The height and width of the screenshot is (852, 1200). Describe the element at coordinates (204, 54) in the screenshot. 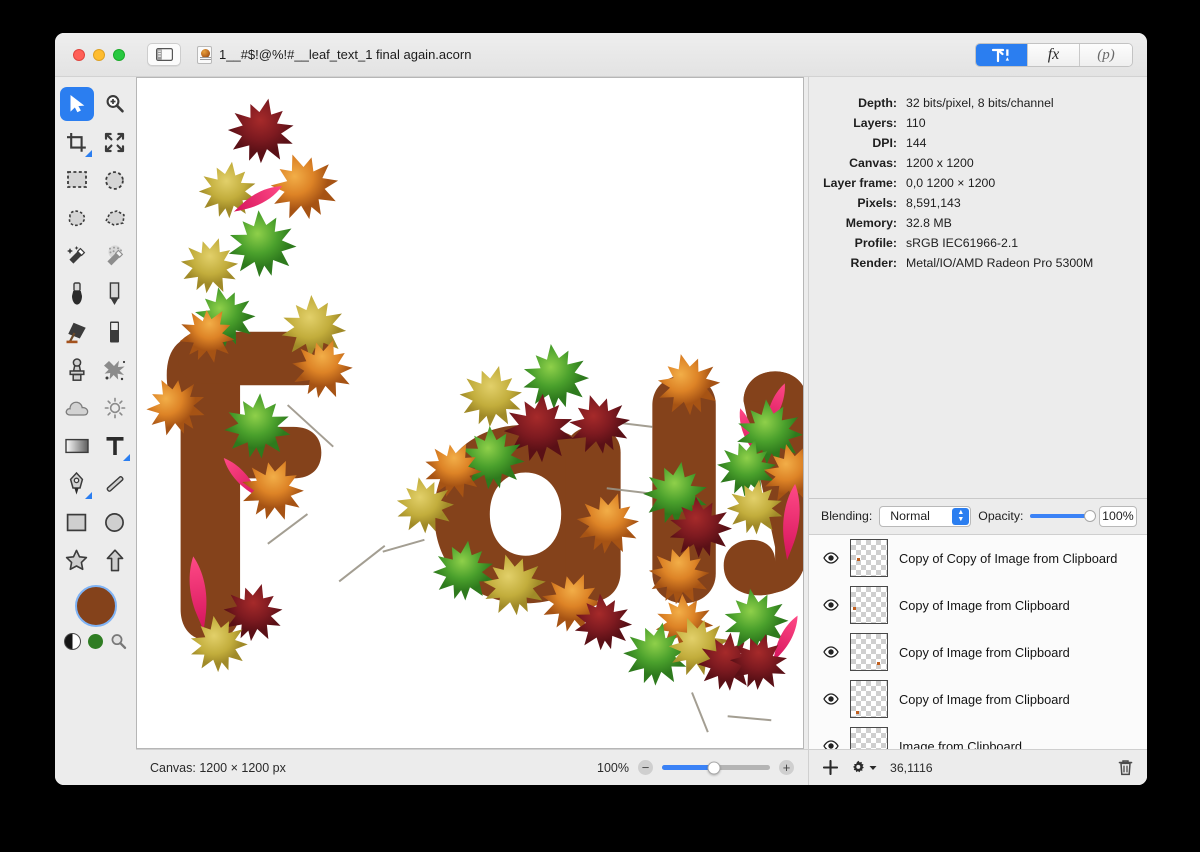

I see `acorn-document-icon` at that location.